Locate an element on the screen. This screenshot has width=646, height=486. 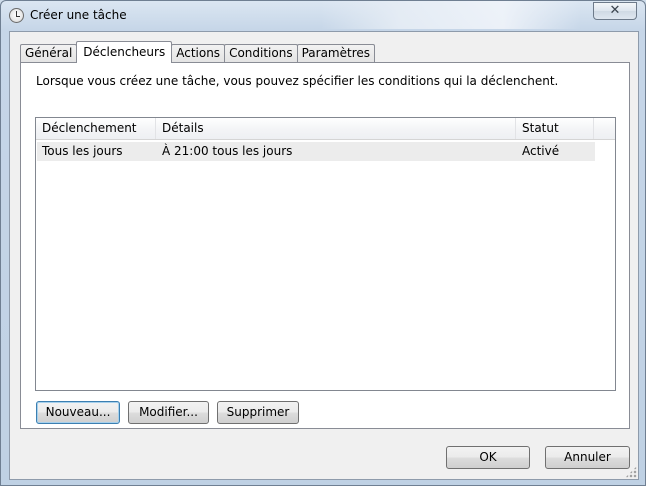
tab-conditions: Conditions is located at coordinates (261, 53).